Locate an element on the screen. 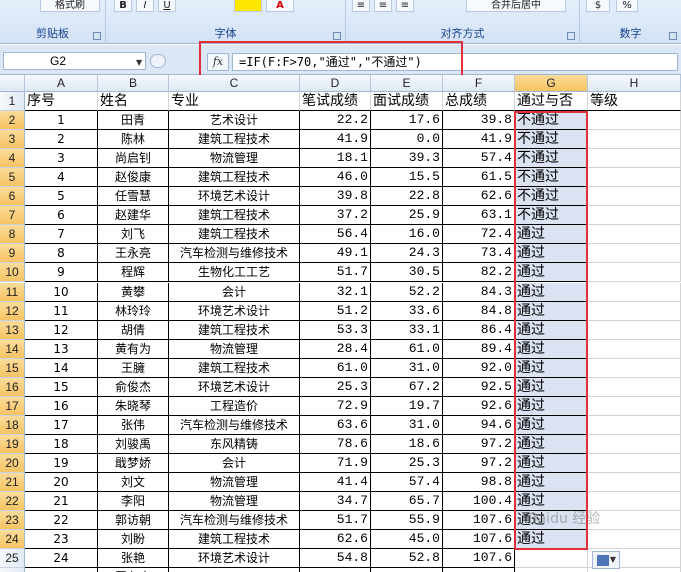 This screenshot has height=572, width=681. cell-interview: 17.6 is located at coordinates (407, 121).